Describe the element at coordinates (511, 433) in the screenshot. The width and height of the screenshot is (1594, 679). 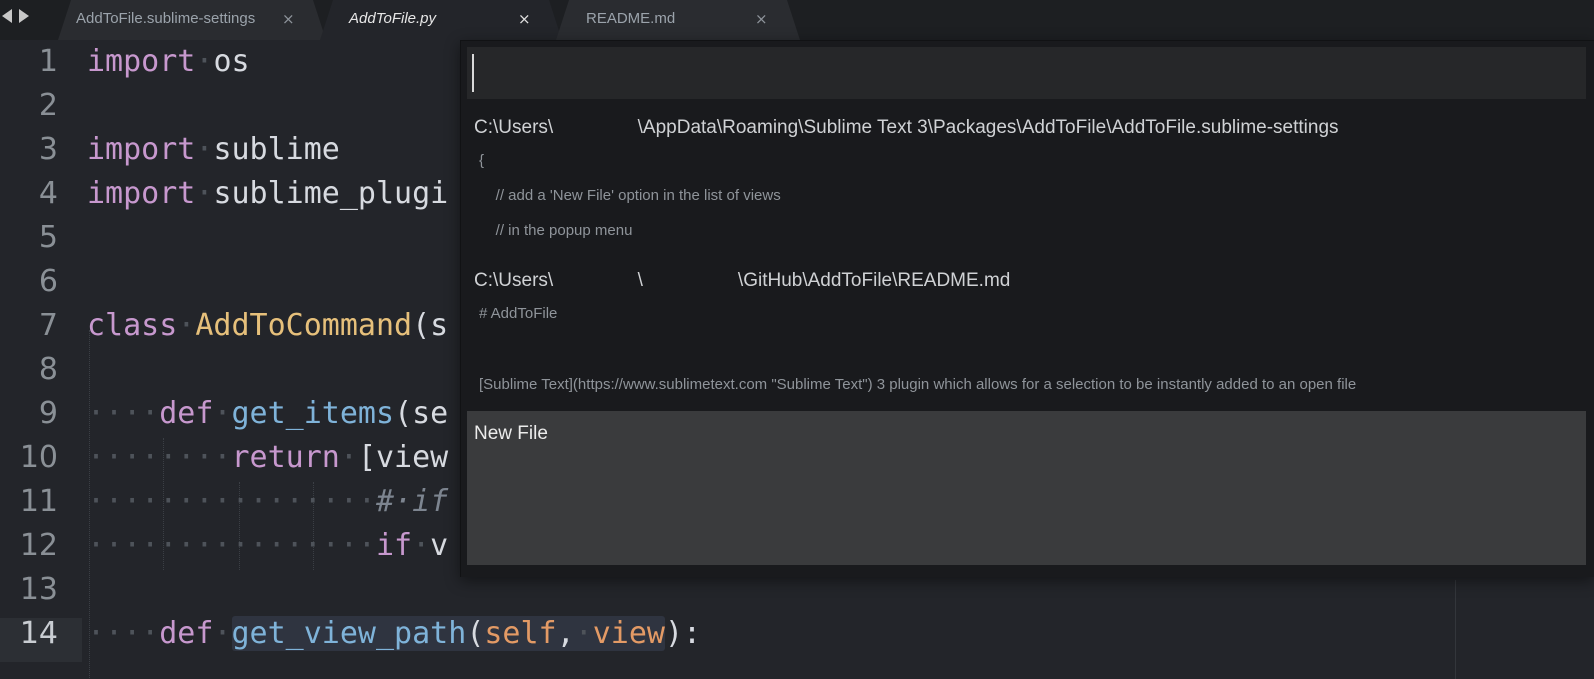
I see `item-title: New File` at that location.